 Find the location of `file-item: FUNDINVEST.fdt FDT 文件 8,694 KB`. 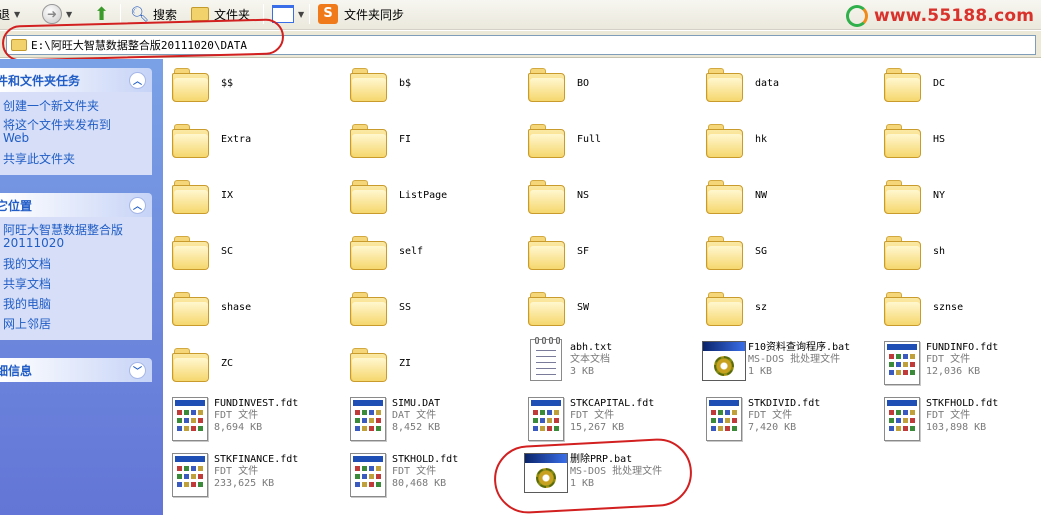

file-item: FUNDINVEST.fdt FDT 文件 8,694 KB is located at coordinates (253, 423).